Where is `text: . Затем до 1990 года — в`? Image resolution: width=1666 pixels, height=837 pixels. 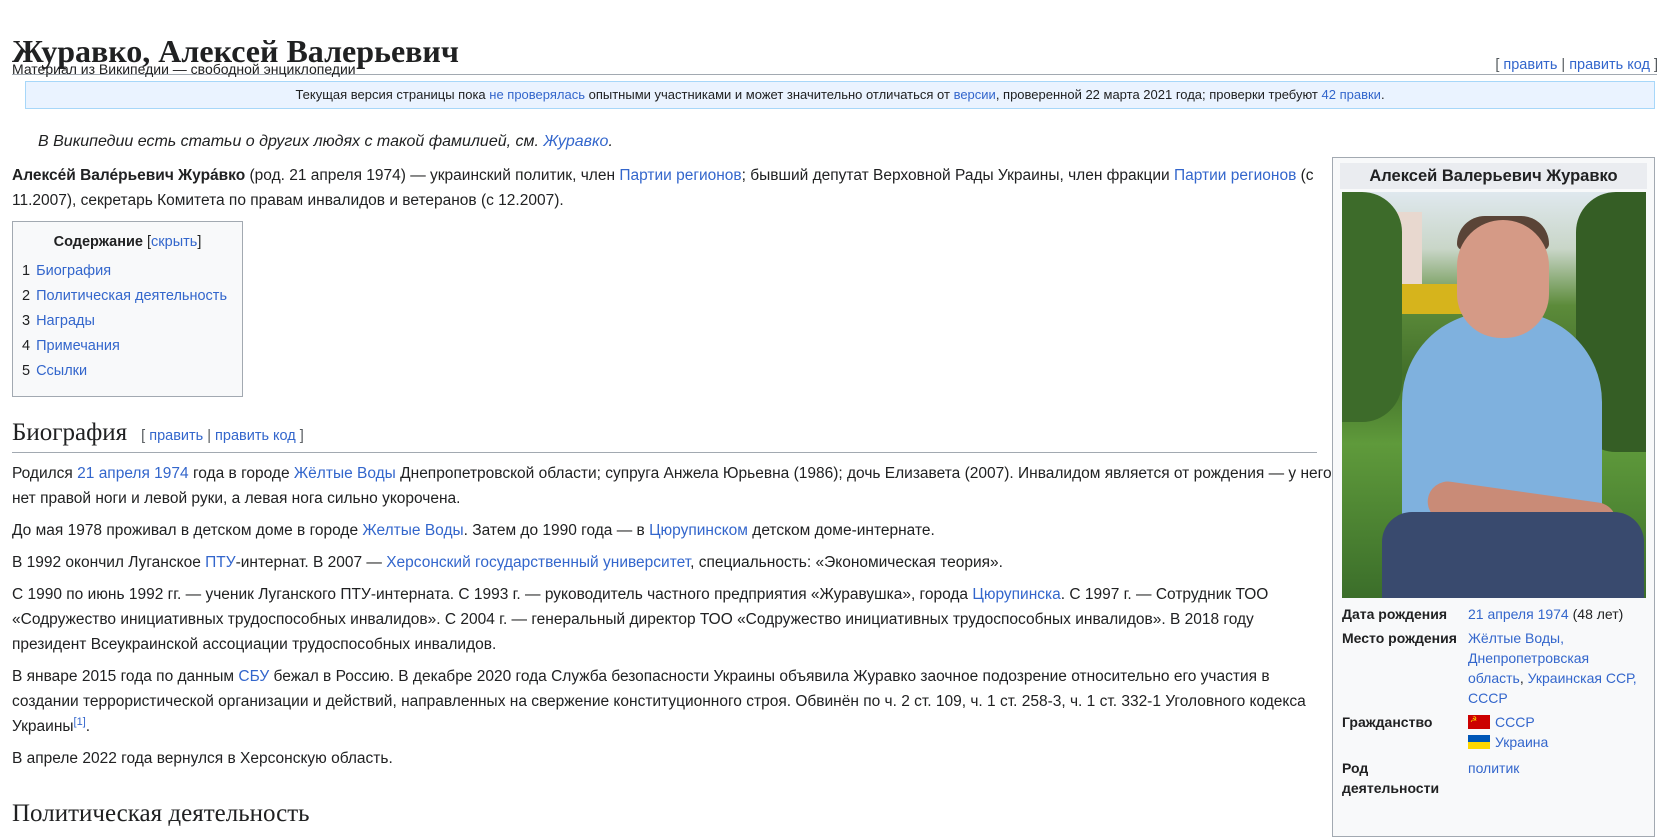
text: . Затем до 1990 года — в is located at coordinates (556, 530).